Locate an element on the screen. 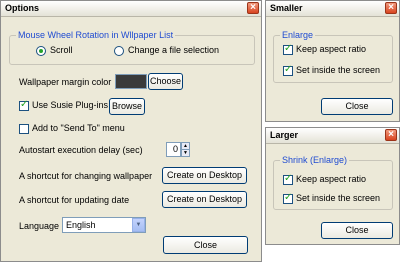 Image resolution: width=400 pixels, height=262 pixels. create-shortcut-update-button: Create on Desktop is located at coordinates (204, 199).